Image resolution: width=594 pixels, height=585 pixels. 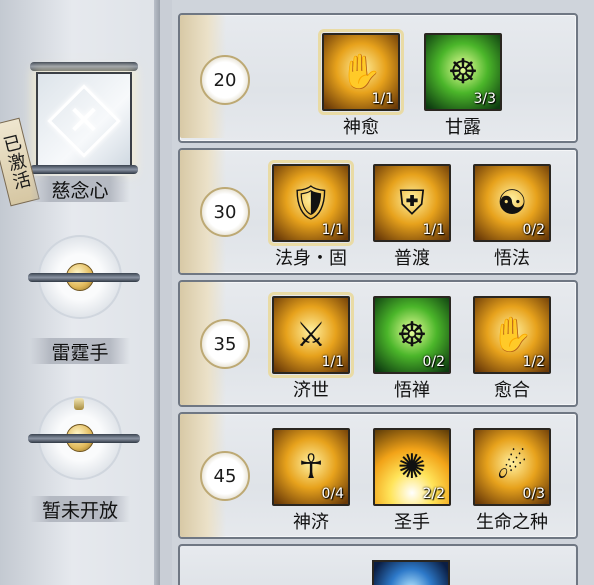 What do you see at coordinates (311, 258) in the screenshot?
I see `skill-name: 法身・固` at bounding box center [311, 258].